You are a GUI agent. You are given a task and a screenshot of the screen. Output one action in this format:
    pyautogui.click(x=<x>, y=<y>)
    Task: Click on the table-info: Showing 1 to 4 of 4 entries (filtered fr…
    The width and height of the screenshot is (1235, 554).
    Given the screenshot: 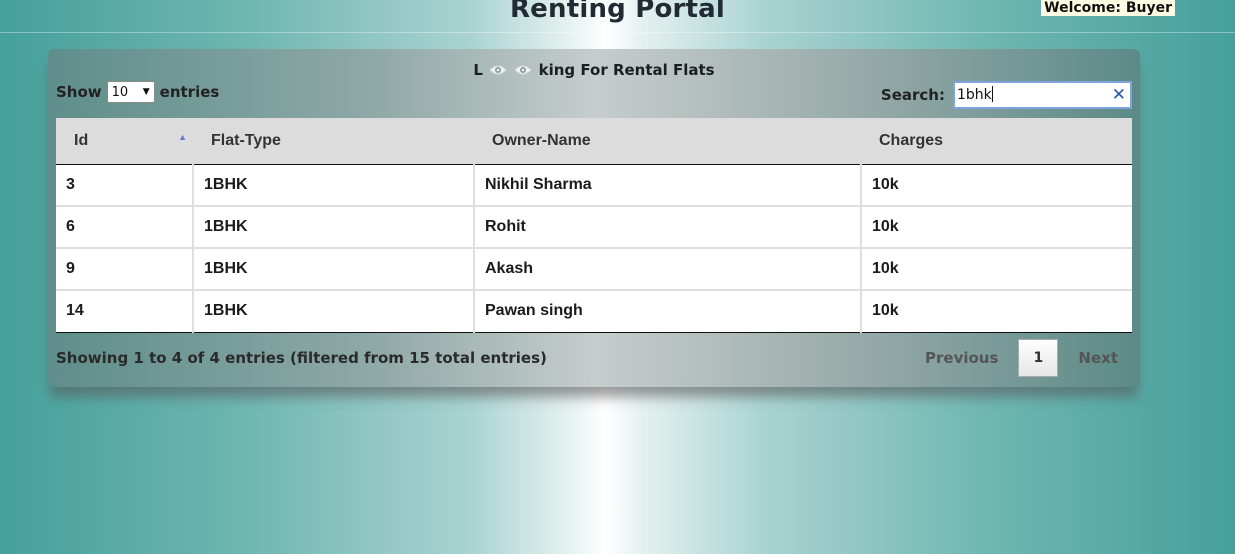 What is the action you would take?
    pyautogui.click(x=301, y=358)
    